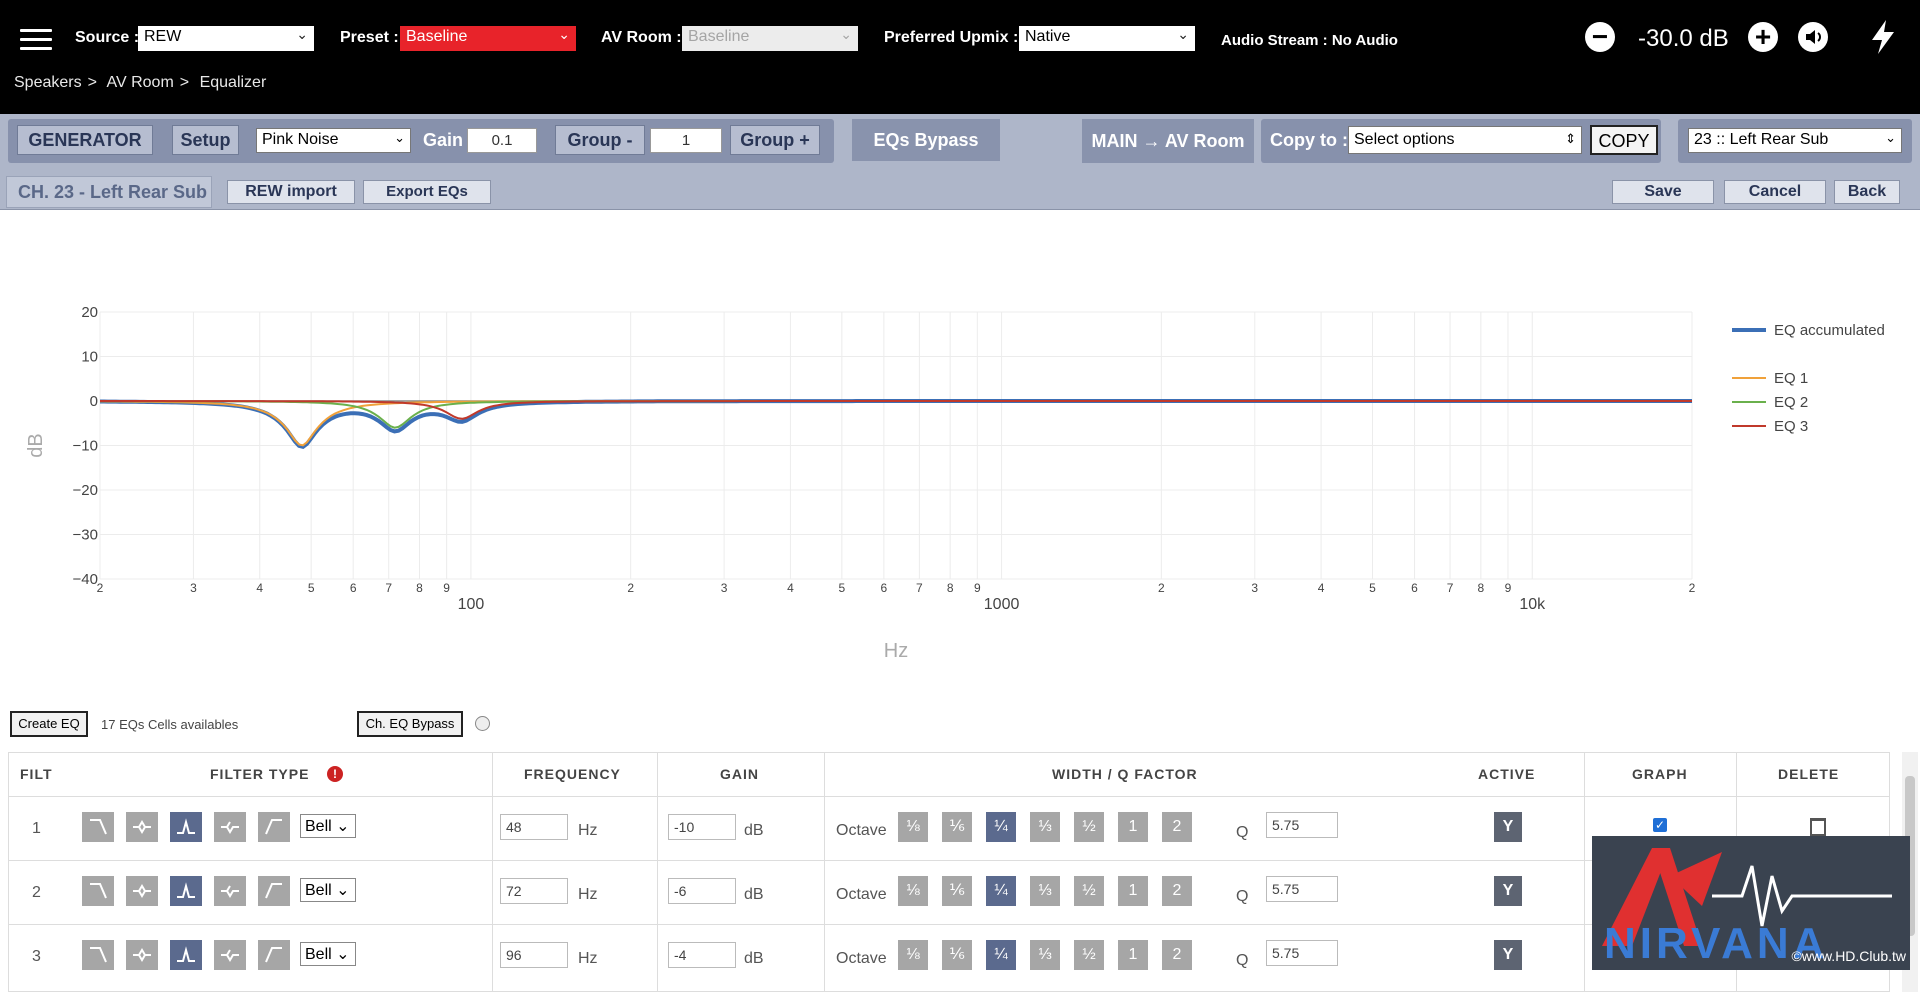 The image size is (1920, 992). What do you see at coordinates (926, 140) in the screenshot?
I see `eqs-bypass-button: EQs Bypass` at bounding box center [926, 140].